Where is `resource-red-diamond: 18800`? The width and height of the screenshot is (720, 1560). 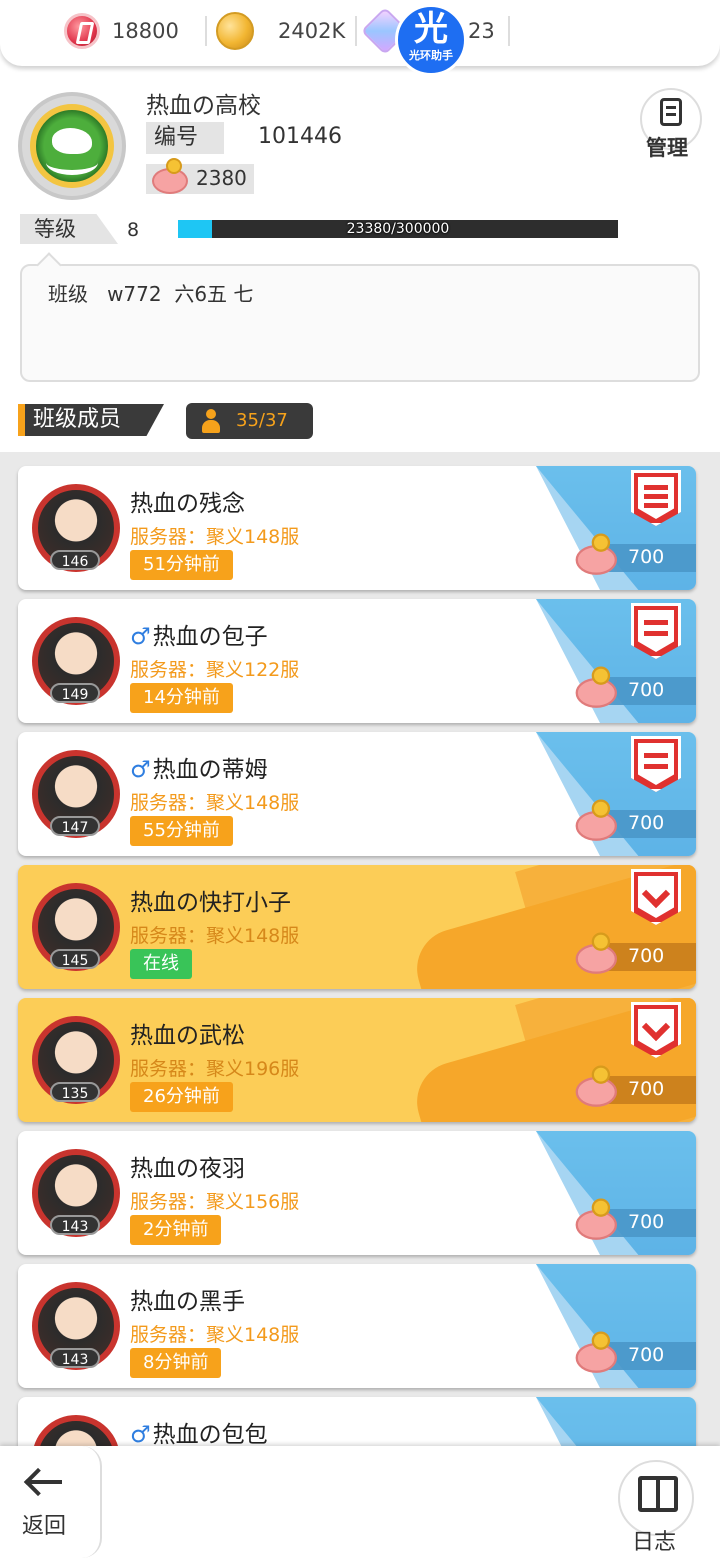 resource-red-diamond: 18800 is located at coordinates (121, 31).